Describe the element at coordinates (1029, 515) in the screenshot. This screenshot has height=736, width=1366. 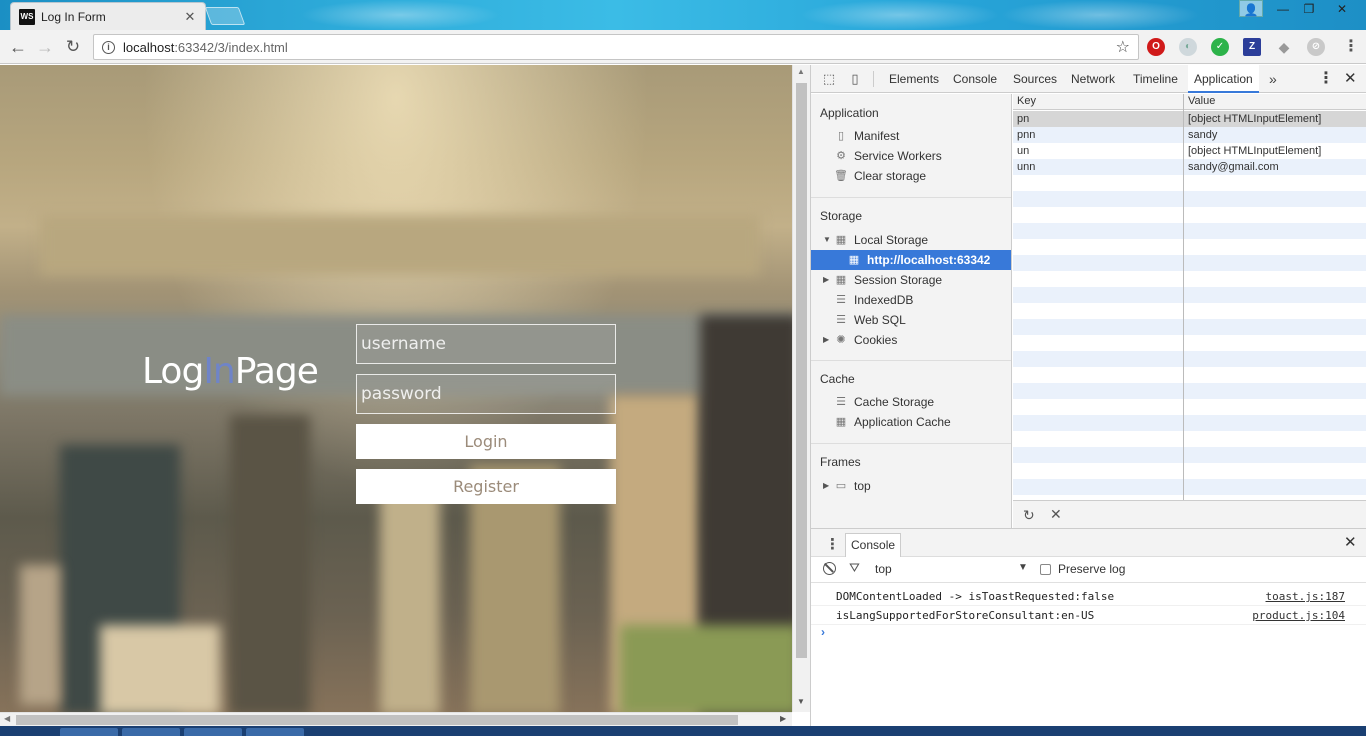
I see `refresh-icon: ↻` at that location.